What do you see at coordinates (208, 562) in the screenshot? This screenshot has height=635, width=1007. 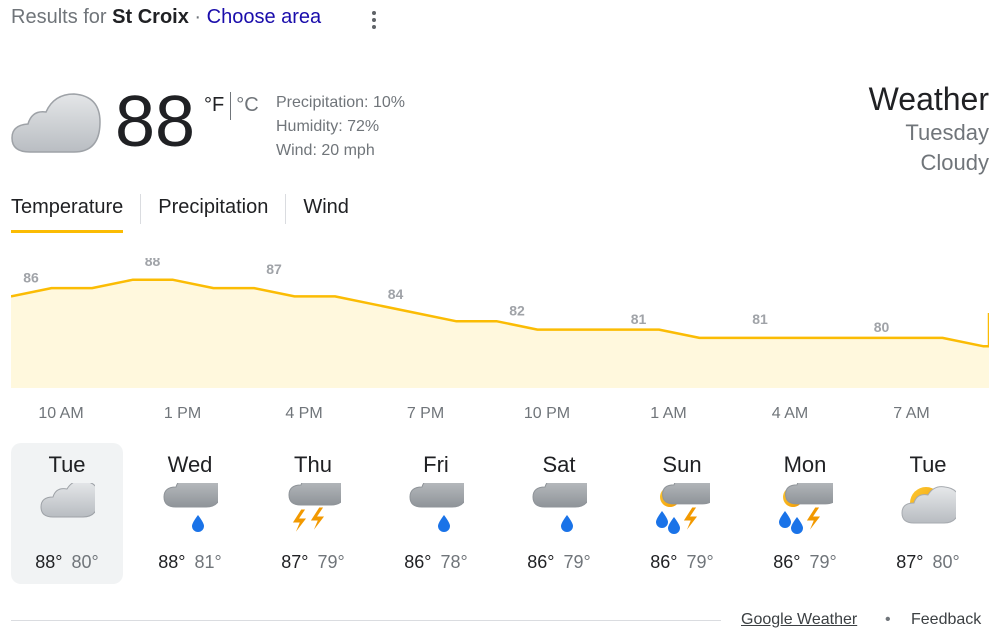 I see `low-temp: 81°` at bounding box center [208, 562].